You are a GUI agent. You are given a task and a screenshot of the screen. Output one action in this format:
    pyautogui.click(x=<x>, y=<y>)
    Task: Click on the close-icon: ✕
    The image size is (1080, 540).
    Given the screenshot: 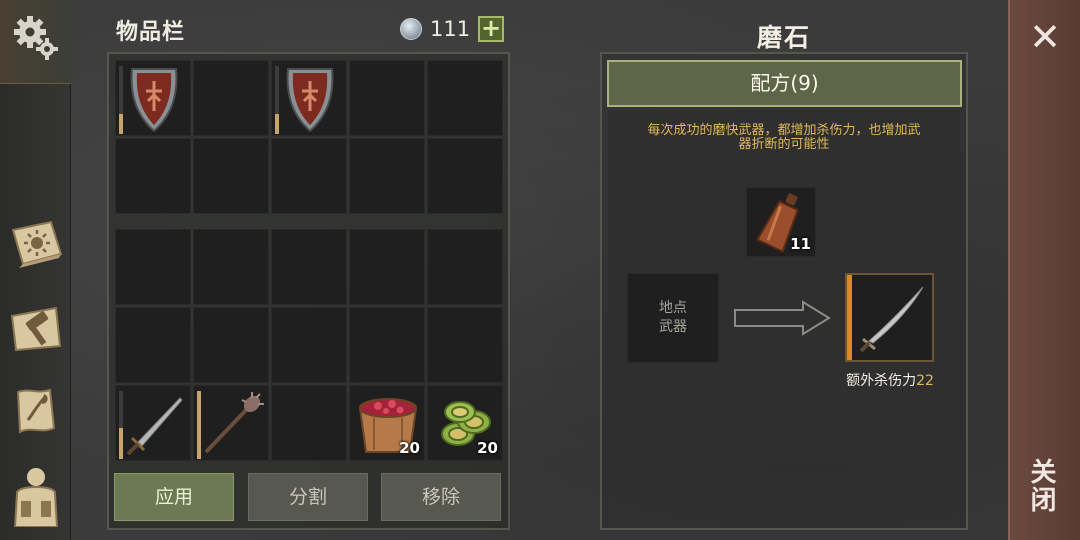 What is the action you would take?
    pyautogui.click(x=1045, y=38)
    